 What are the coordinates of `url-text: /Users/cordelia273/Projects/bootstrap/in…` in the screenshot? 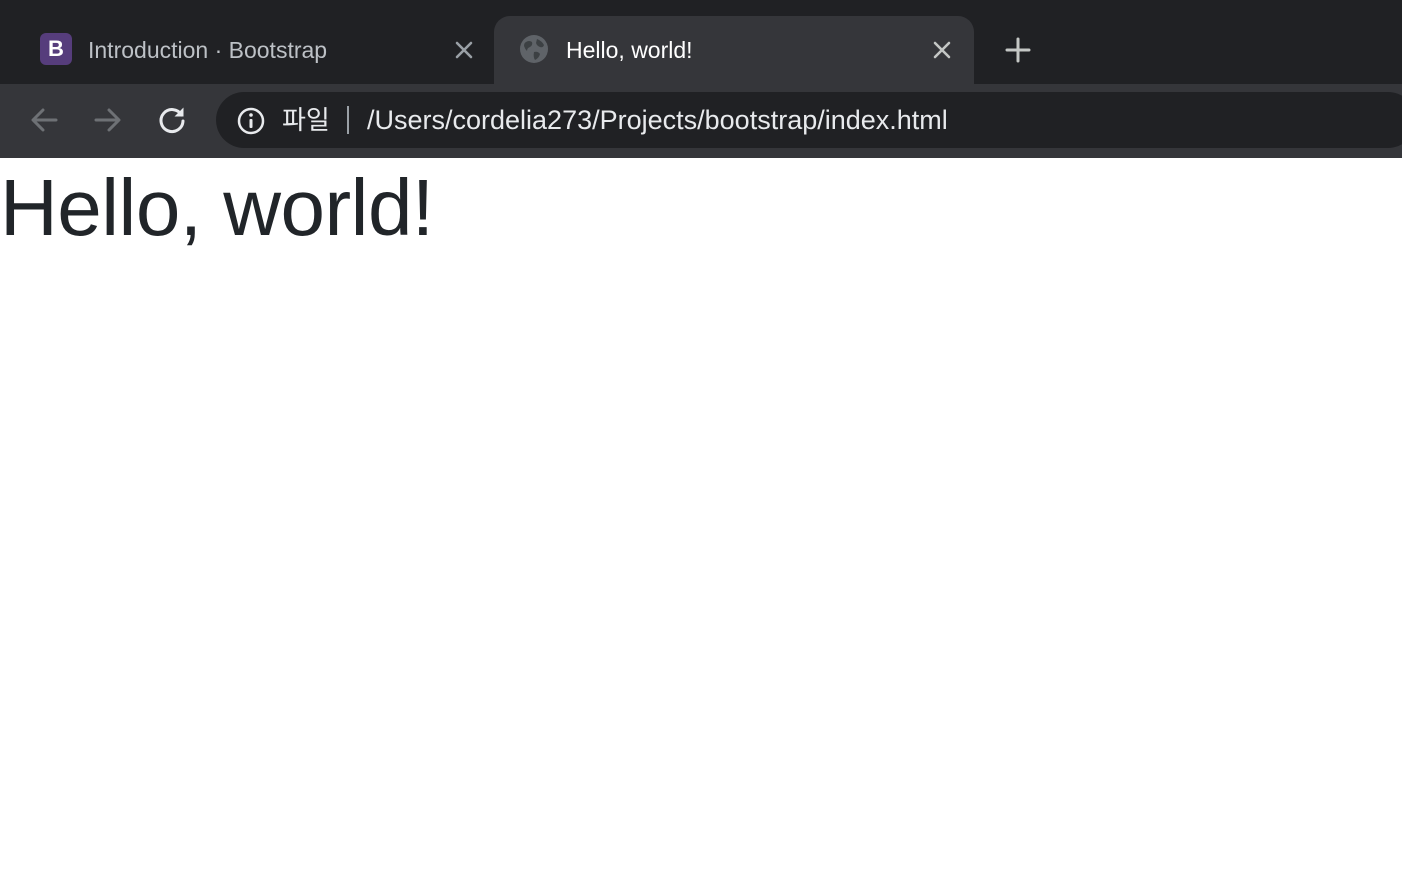 It's located at (657, 120).